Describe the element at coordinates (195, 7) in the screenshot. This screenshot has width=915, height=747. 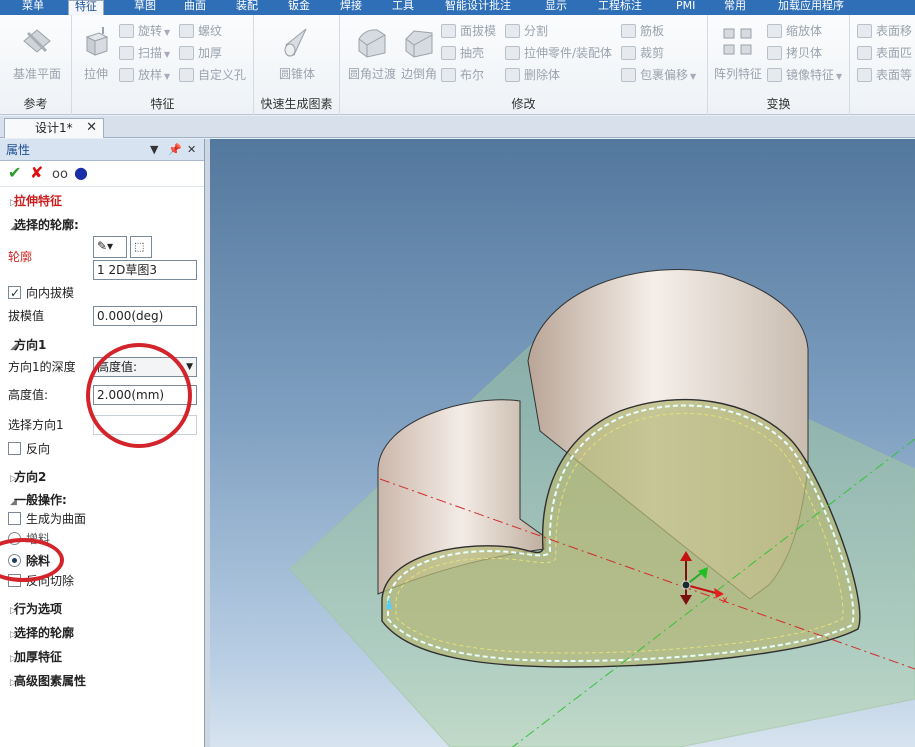
I see `tab-surface: 曲面` at that location.